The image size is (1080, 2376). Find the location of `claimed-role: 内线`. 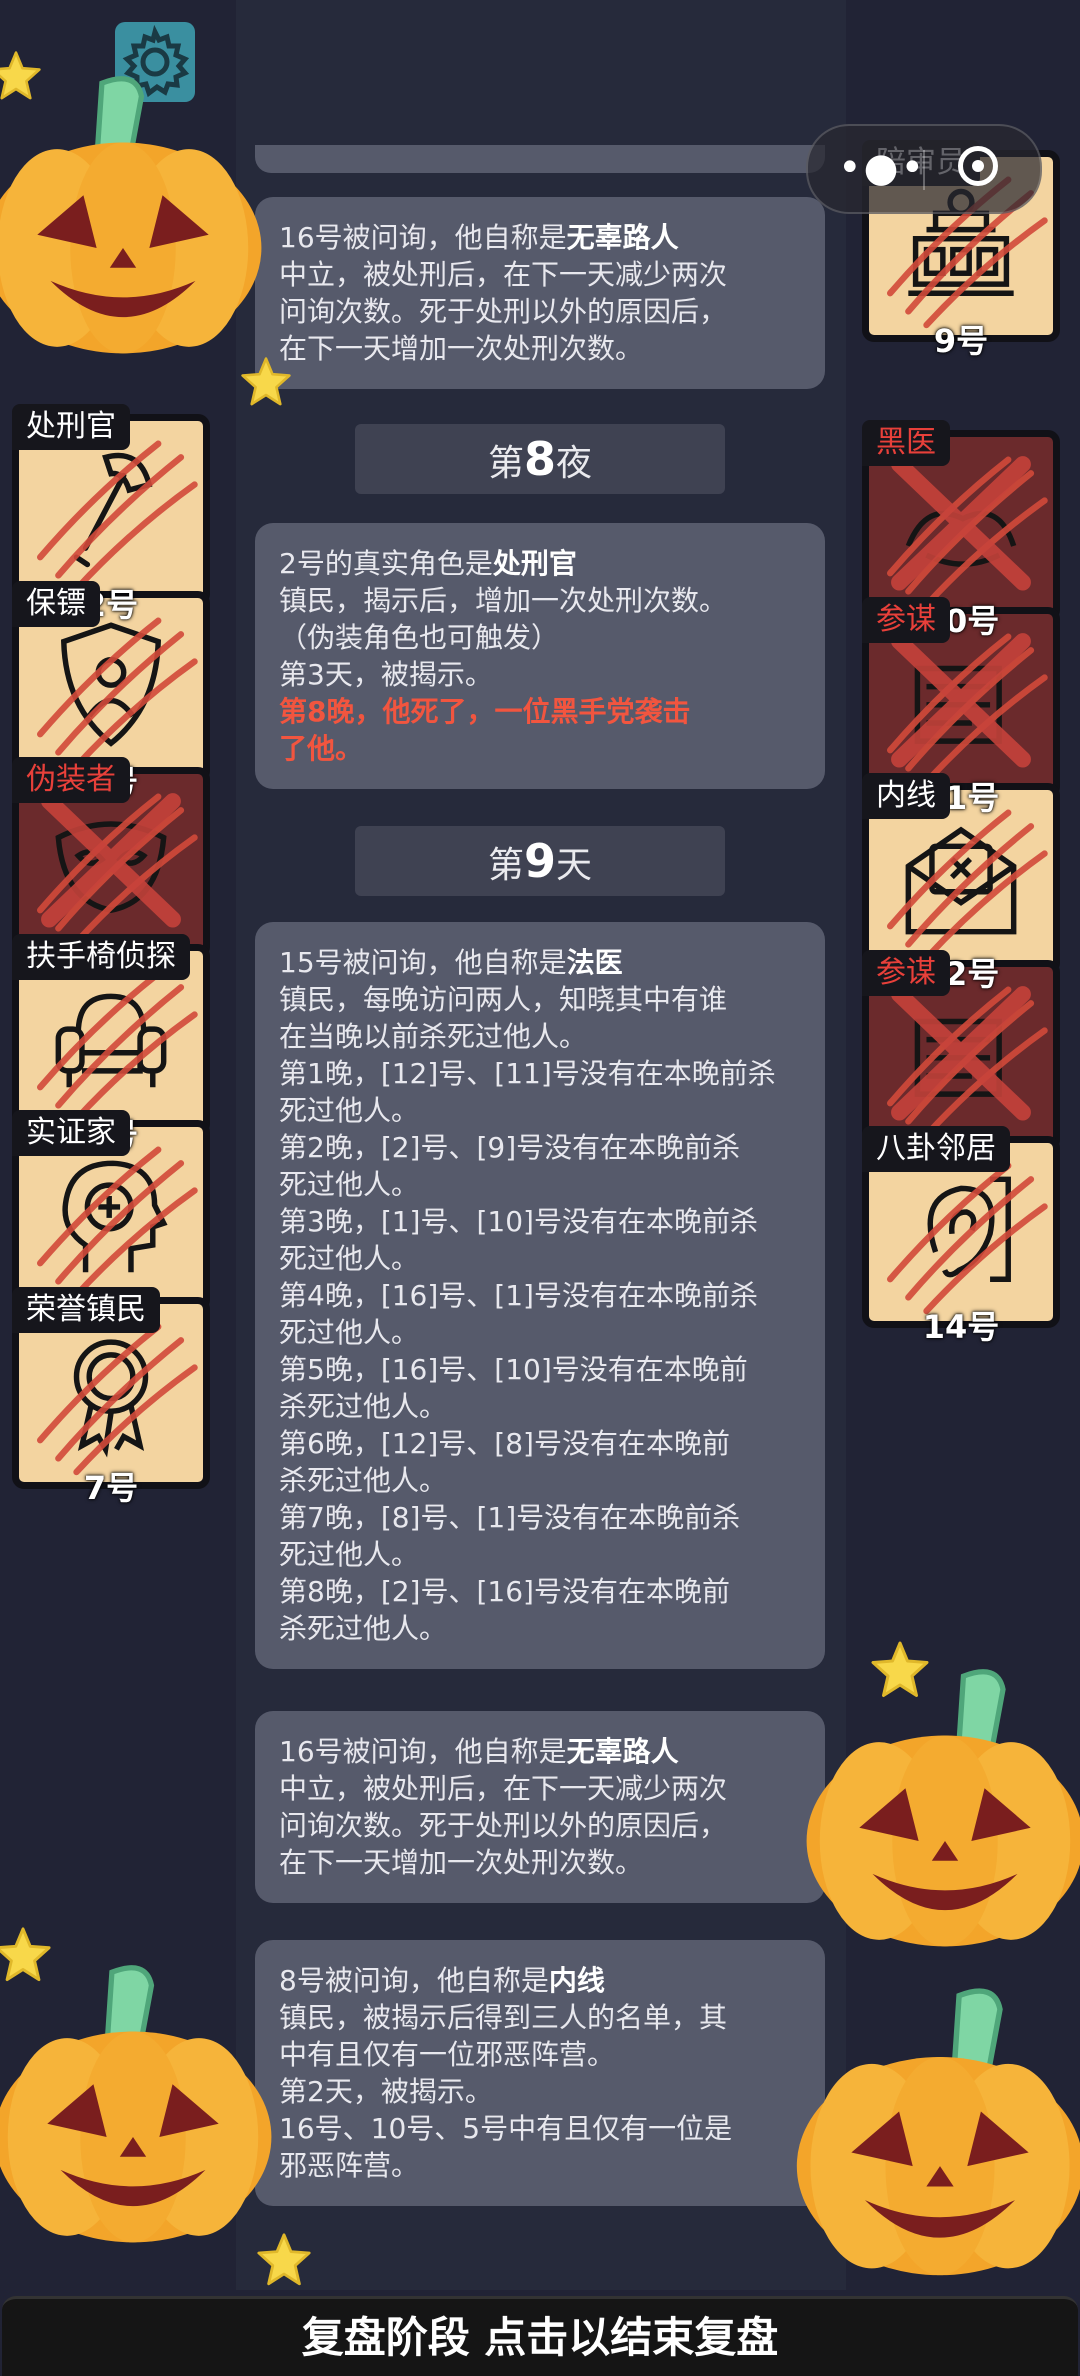

claimed-role: 内线 is located at coordinates (576, 1980).